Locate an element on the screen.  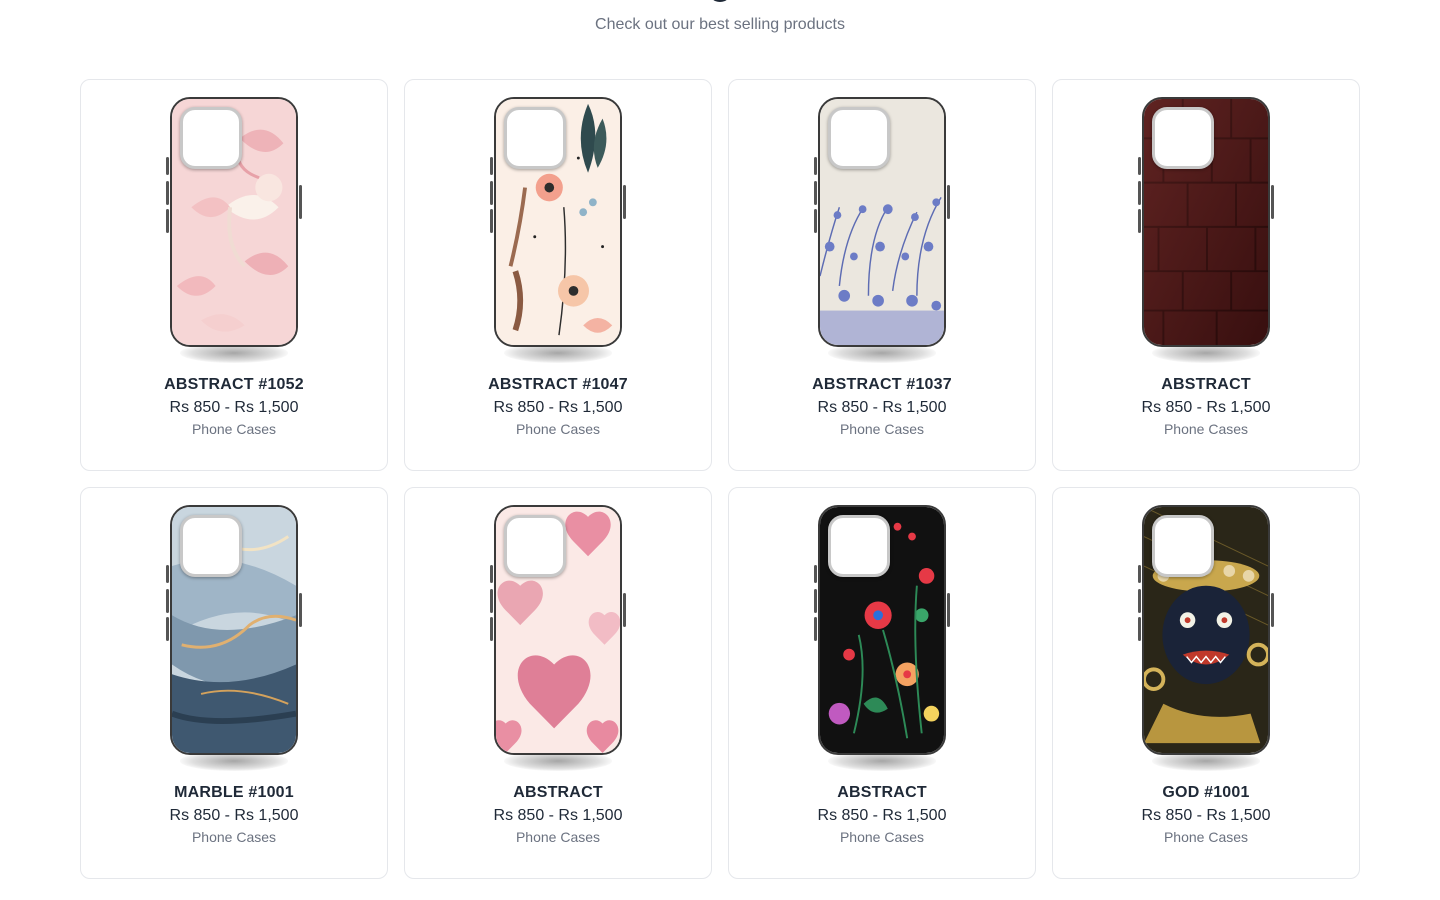
product-card: GOD #1001 Rs 850 - Rs 1,500 Phone Cases is located at coordinates (1206, 683).